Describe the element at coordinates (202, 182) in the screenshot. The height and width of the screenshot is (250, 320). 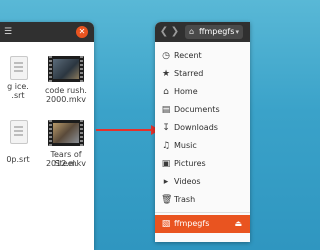
I see `sidebar-item-videos: ▸ Videos` at that location.